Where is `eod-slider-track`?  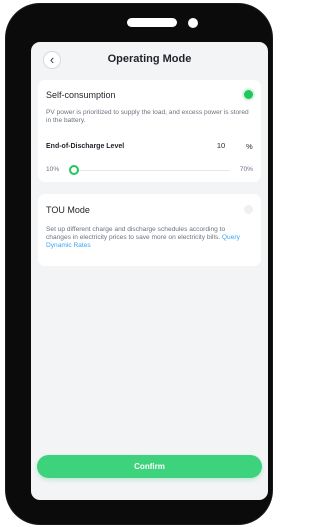 eod-slider-track is located at coordinates (150, 170).